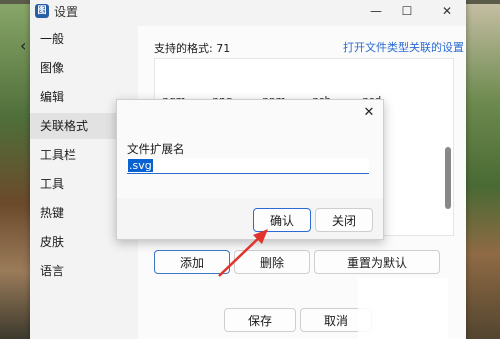 This screenshot has height=339, width=500. I want to click on app-icon: 图, so click(42, 11).